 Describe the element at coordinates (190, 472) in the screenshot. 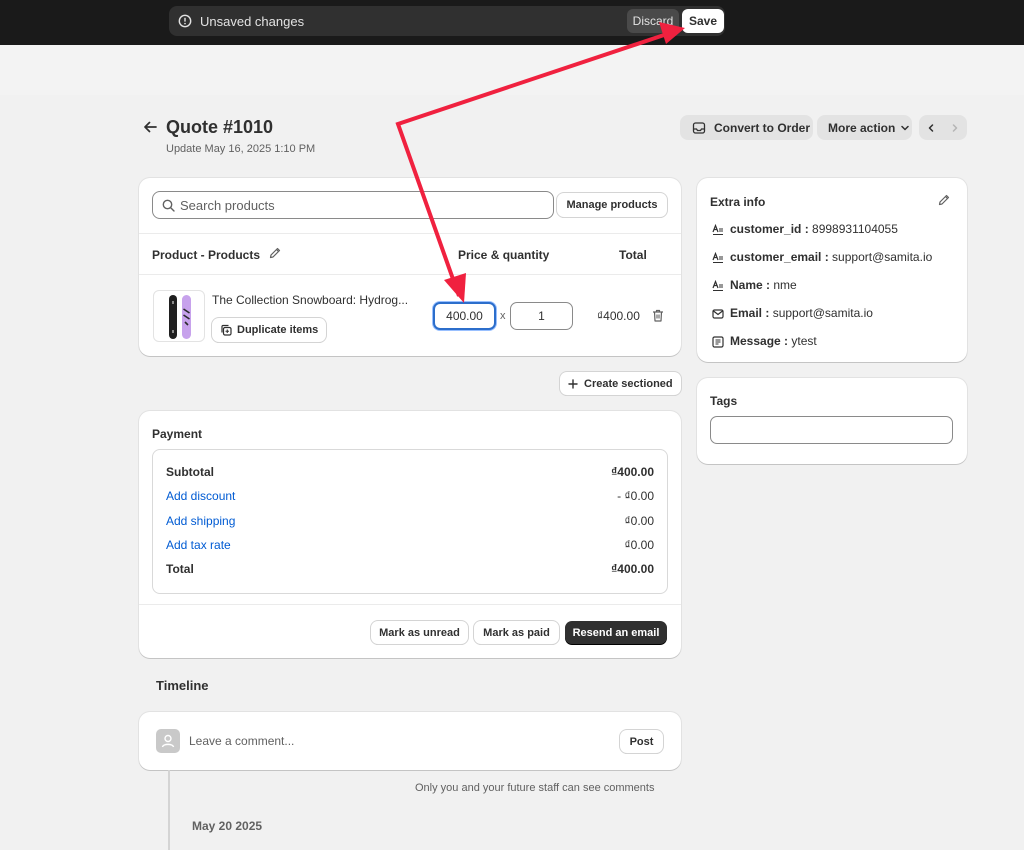

I see `subtotal-label: Subtotal` at that location.